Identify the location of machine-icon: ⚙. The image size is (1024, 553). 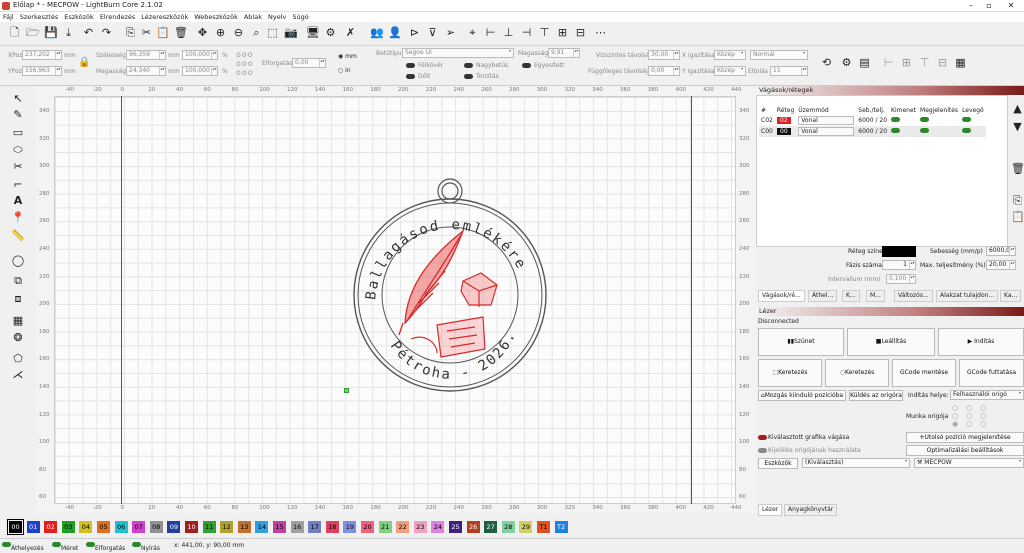
(846, 62).